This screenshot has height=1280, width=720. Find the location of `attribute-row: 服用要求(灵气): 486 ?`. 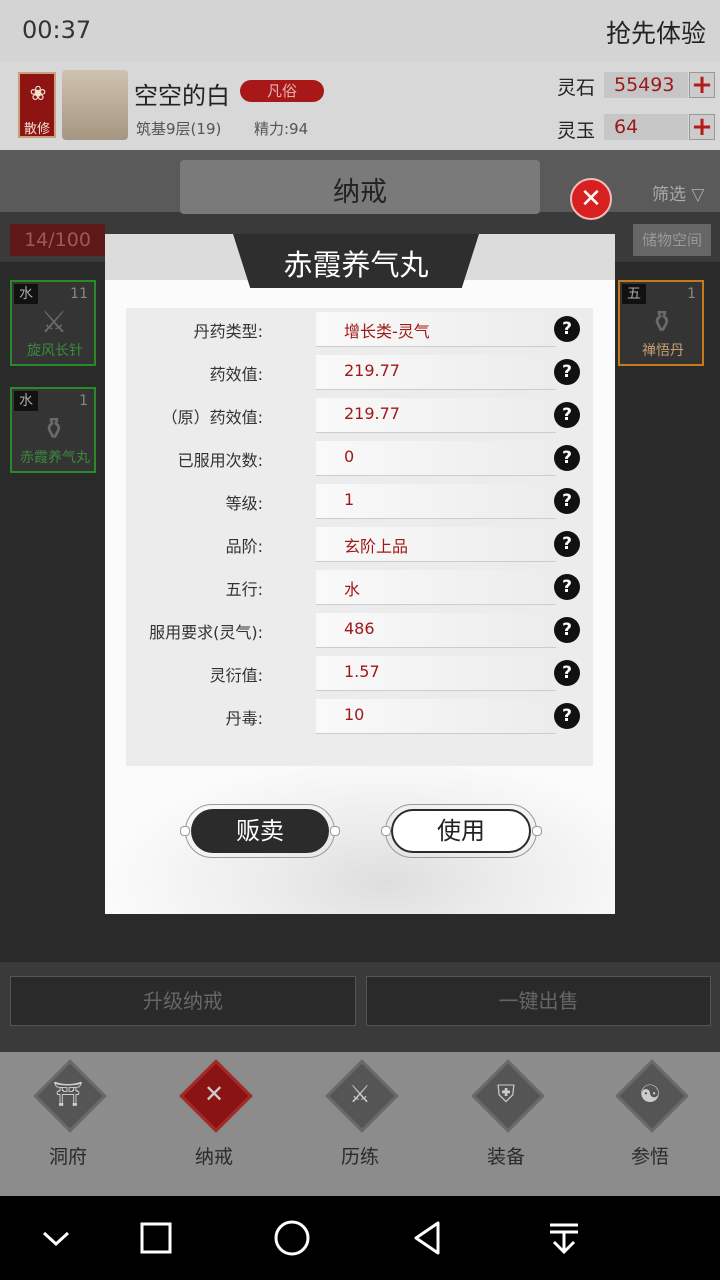

attribute-row: 服用要求(灵气): 486 ? is located at coordinates (359, 630).